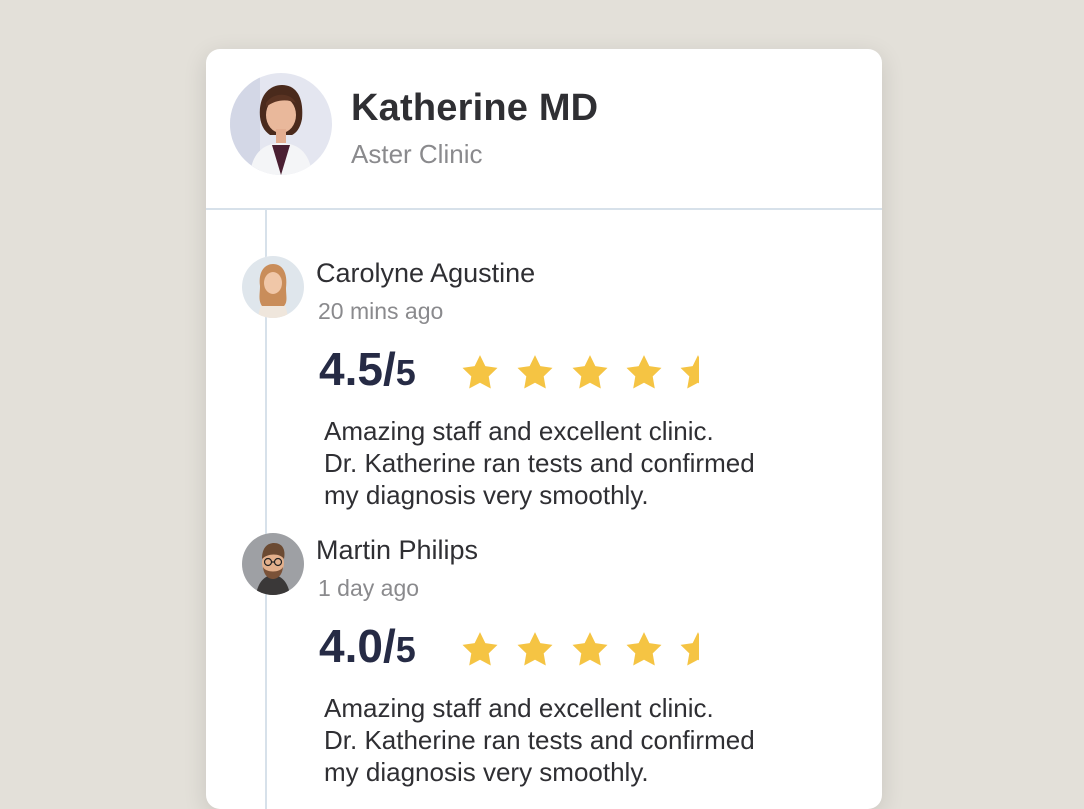  I want to click on review-time: 20 mins ago, so click(381, 311).